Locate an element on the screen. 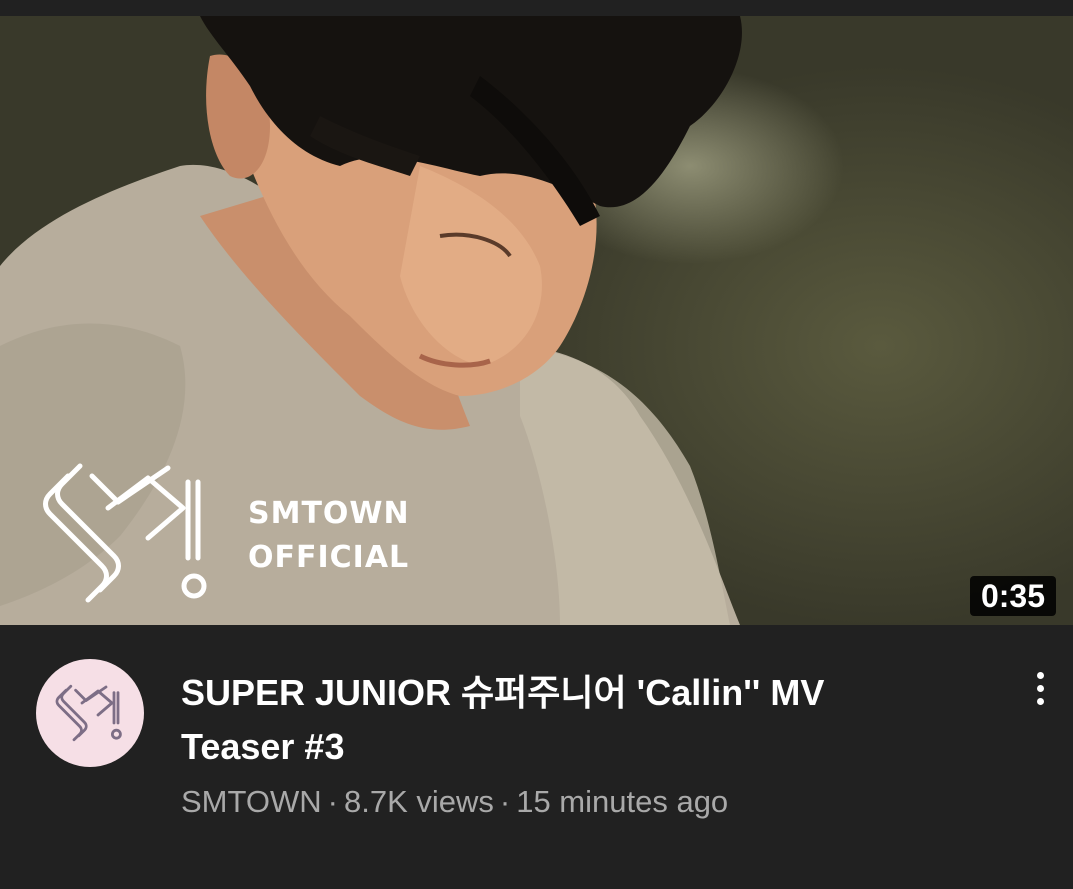  logo-line-2: OFFICIAL is located at coordinates (329, 557).